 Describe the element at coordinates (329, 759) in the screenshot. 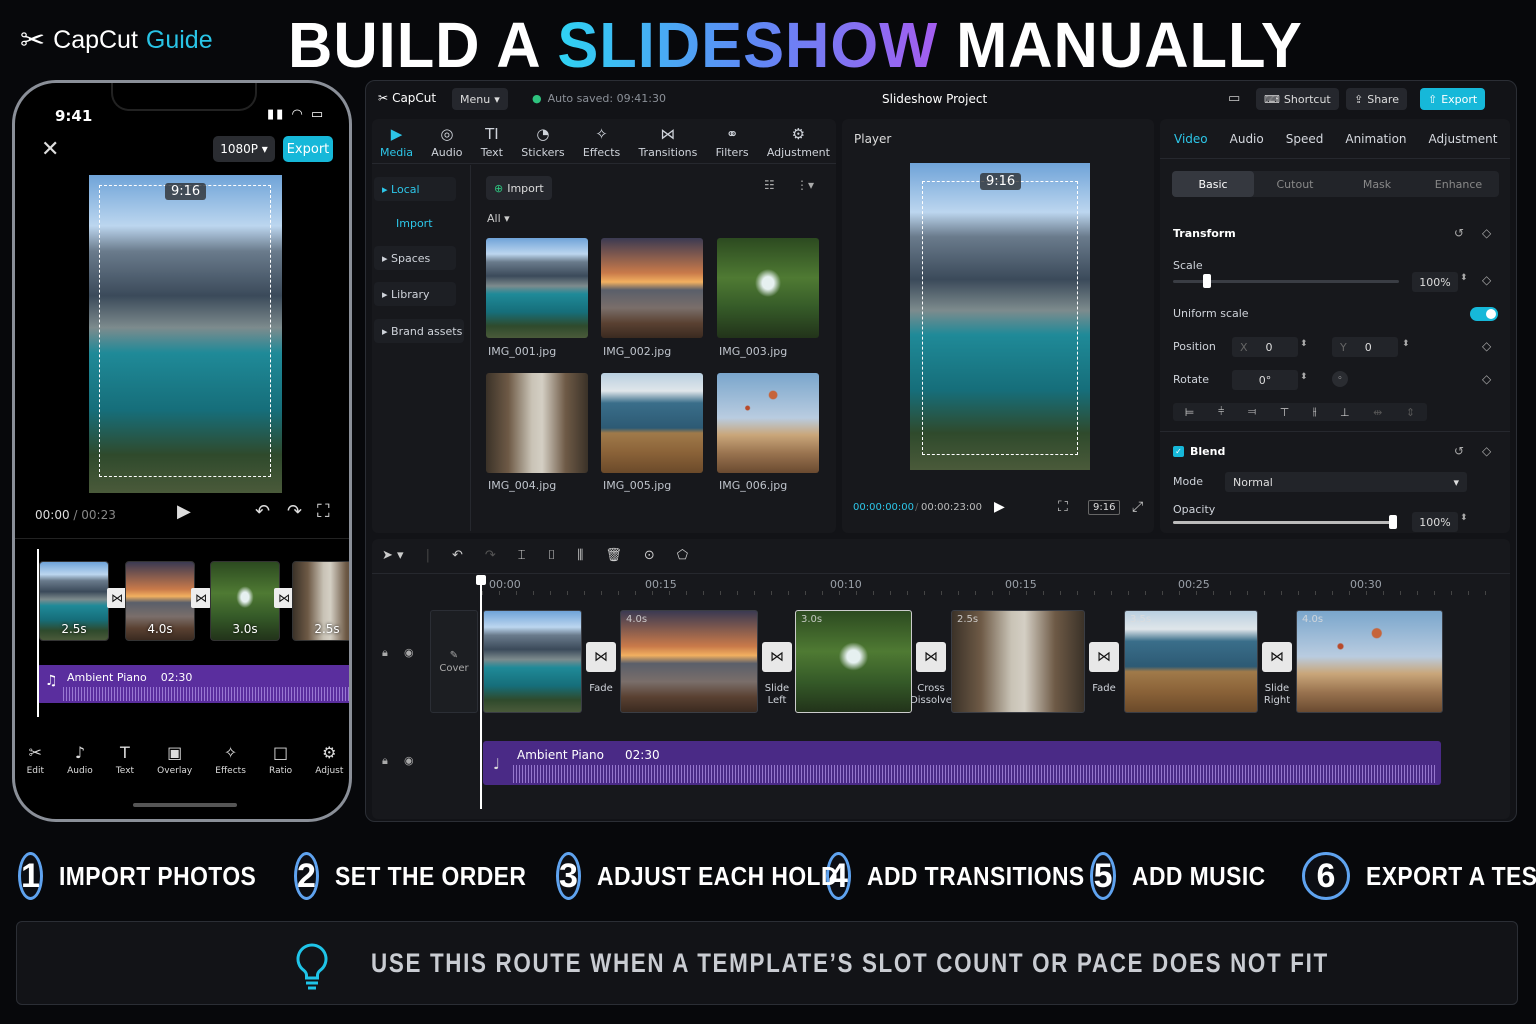

I see `tool-adjust: ⚙ Adjust` at that location.